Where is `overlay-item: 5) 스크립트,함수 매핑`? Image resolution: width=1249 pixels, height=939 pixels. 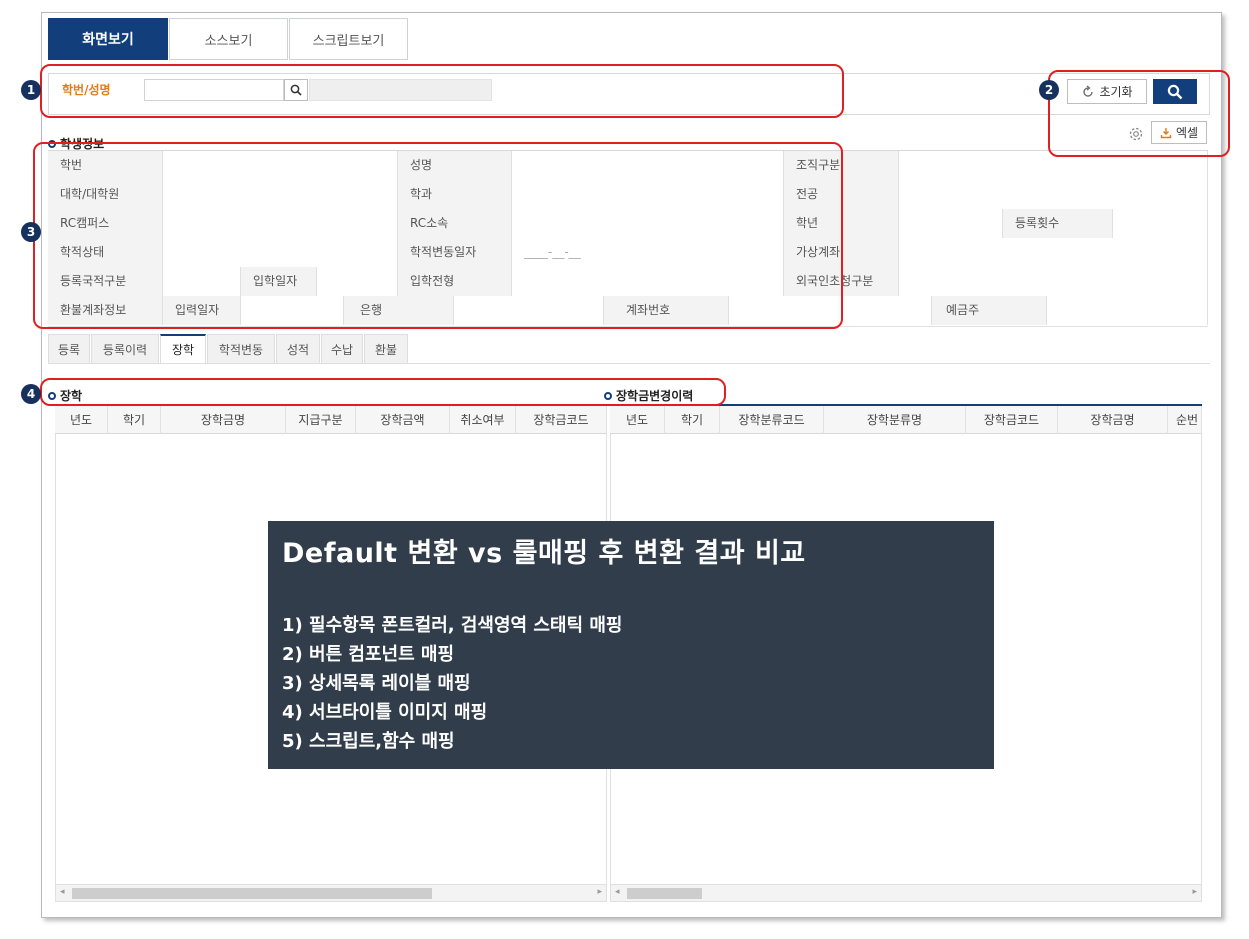
overlay-item: 5) 스크립트,함수 매핑 is located at coordinates (368, 741).